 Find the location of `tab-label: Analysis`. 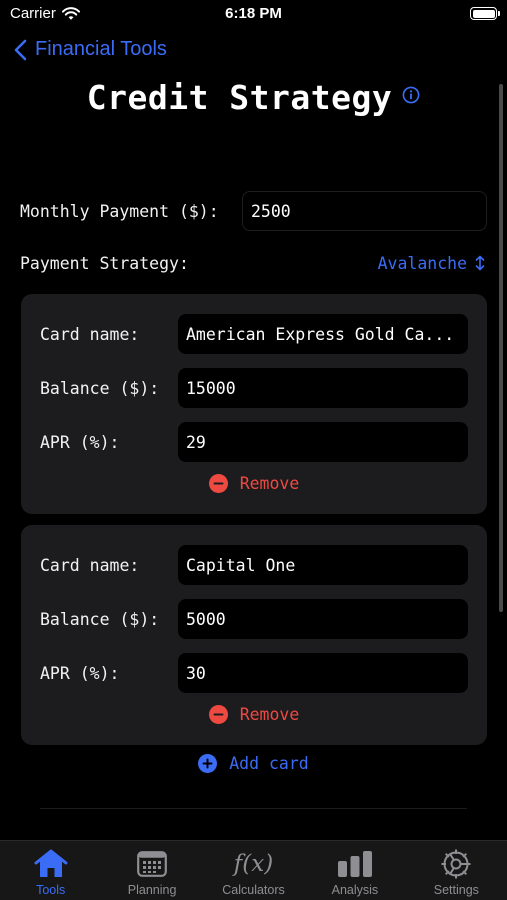

tab-label: Analysis is located at coordinates (355, 890).